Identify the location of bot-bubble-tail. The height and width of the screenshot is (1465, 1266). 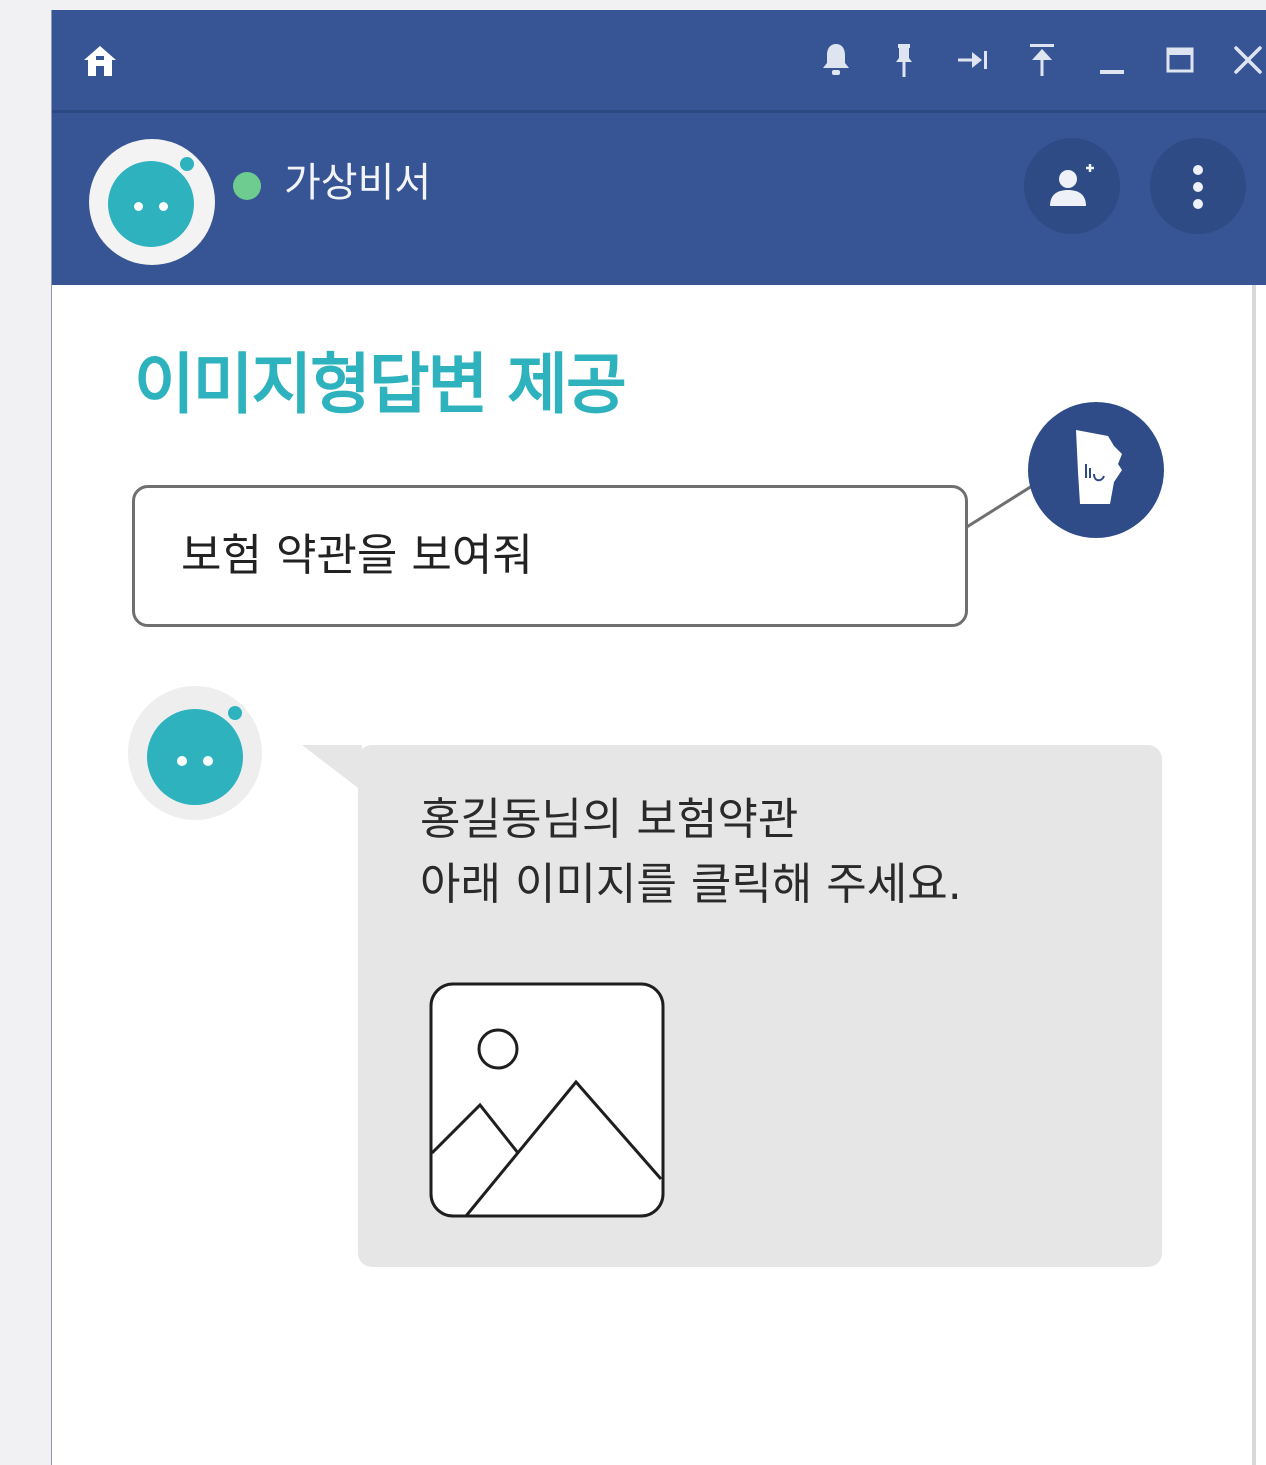
(332, 768).